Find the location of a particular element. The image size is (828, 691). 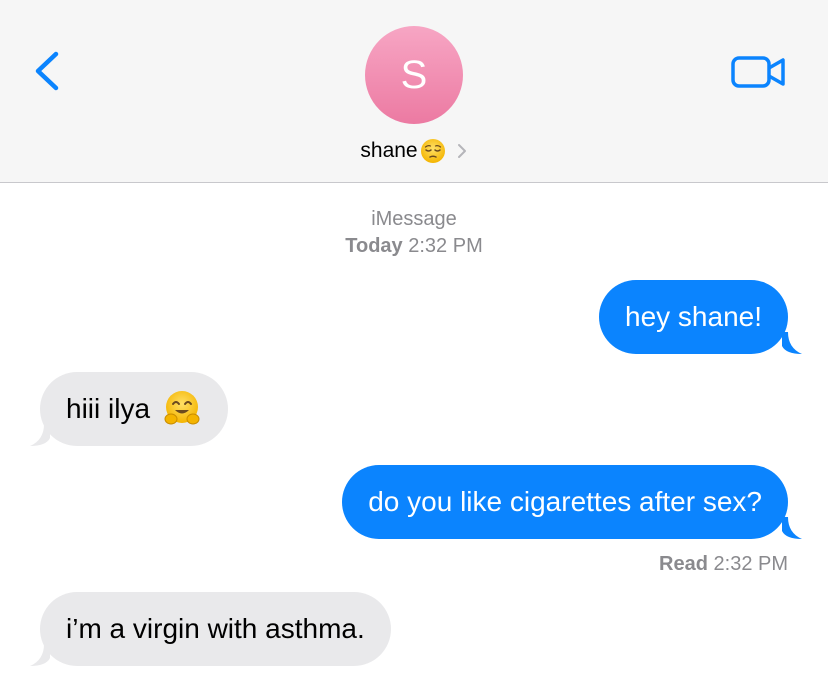

avatar-initial: S is located at coordinates (414, 74).